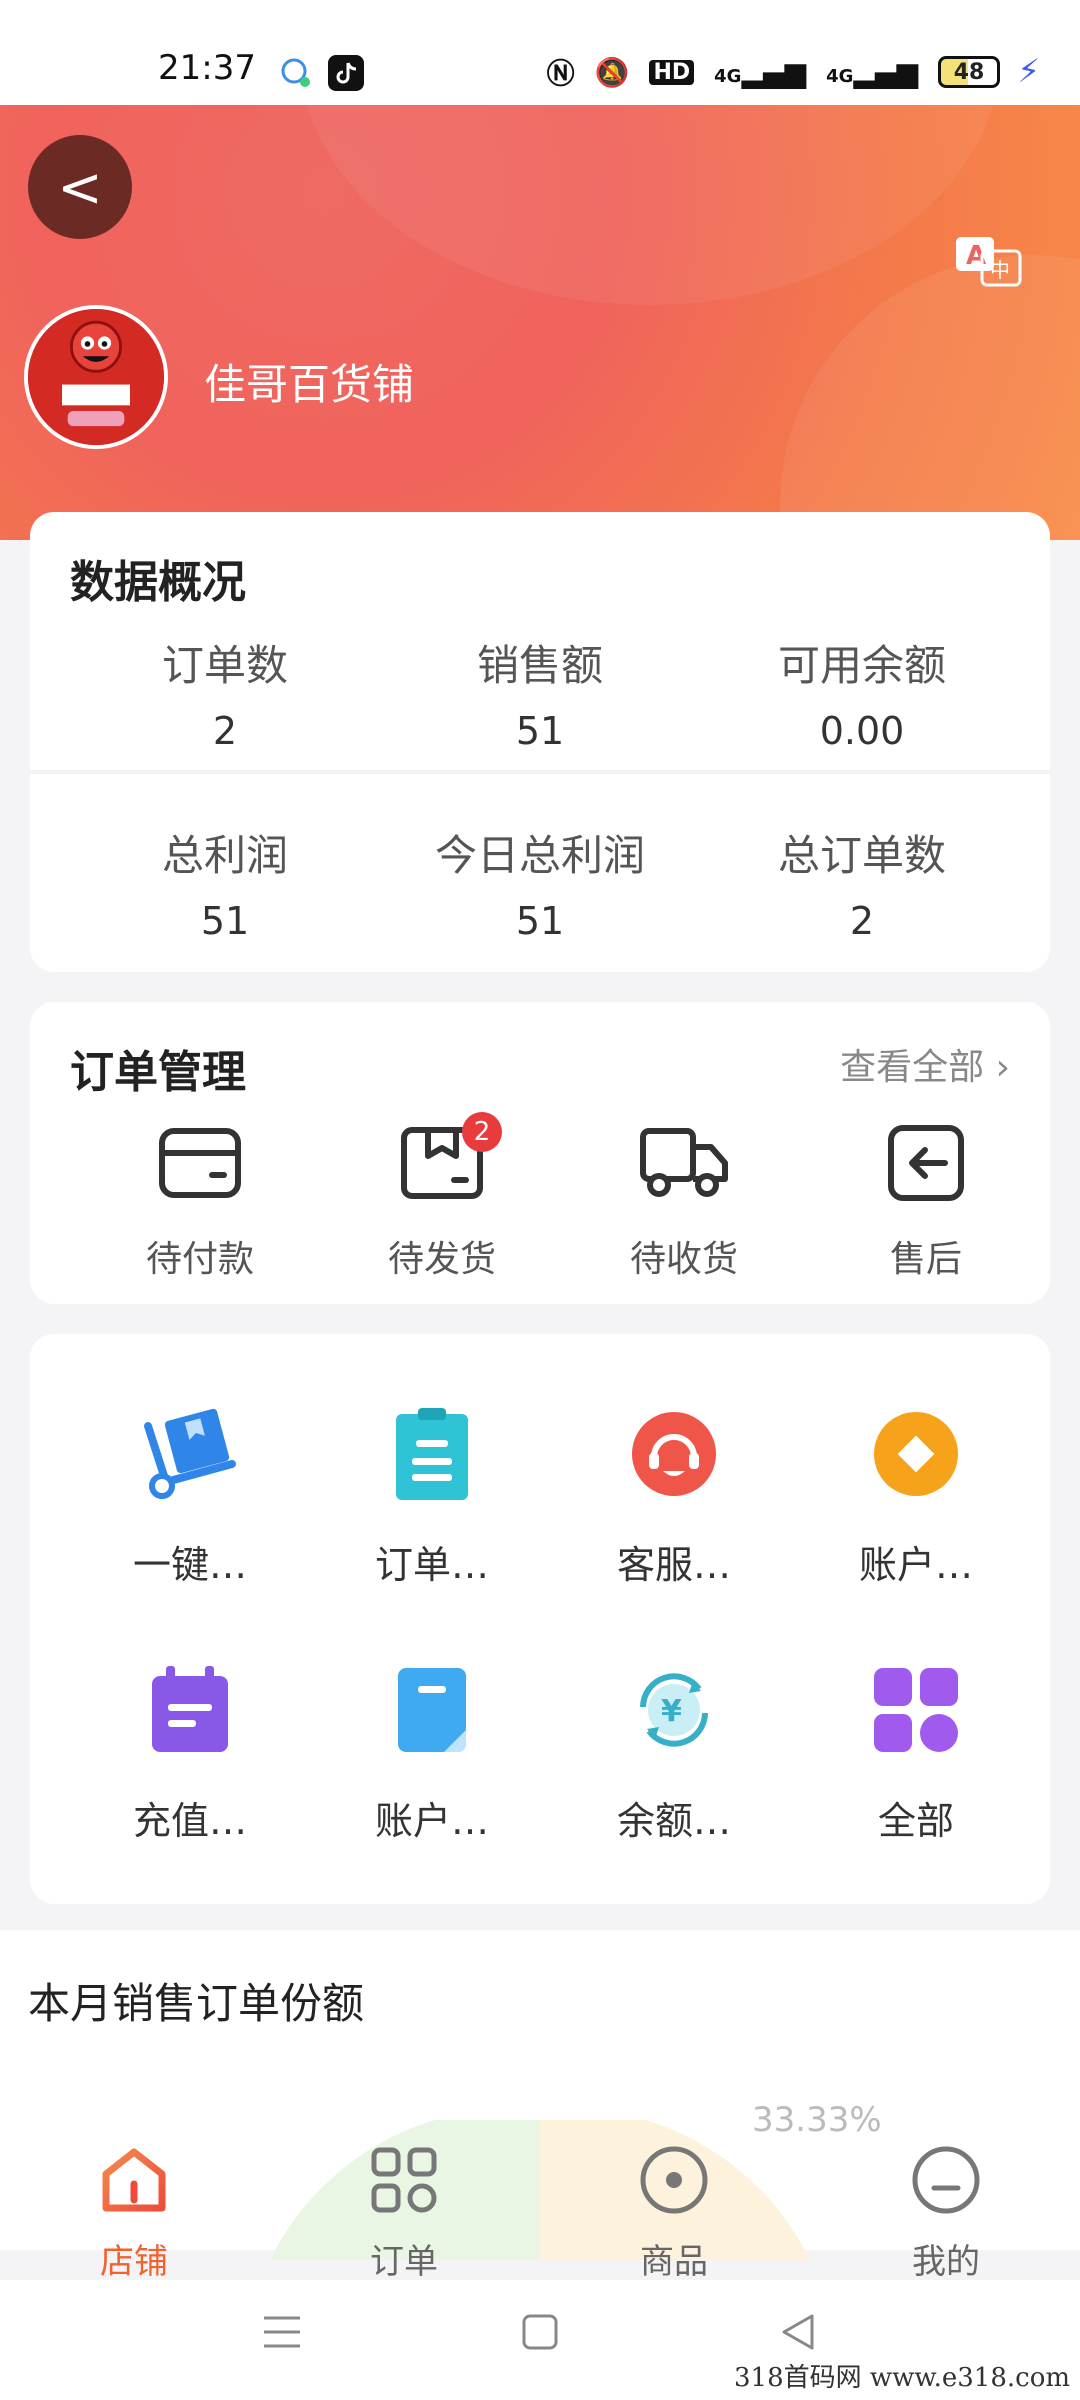 This screenshot has height=2400, width=1080. Describe the element at coordinates (862, 882) in the screenshot. I see `stat-total-orders: 总订单数 2` at that location.